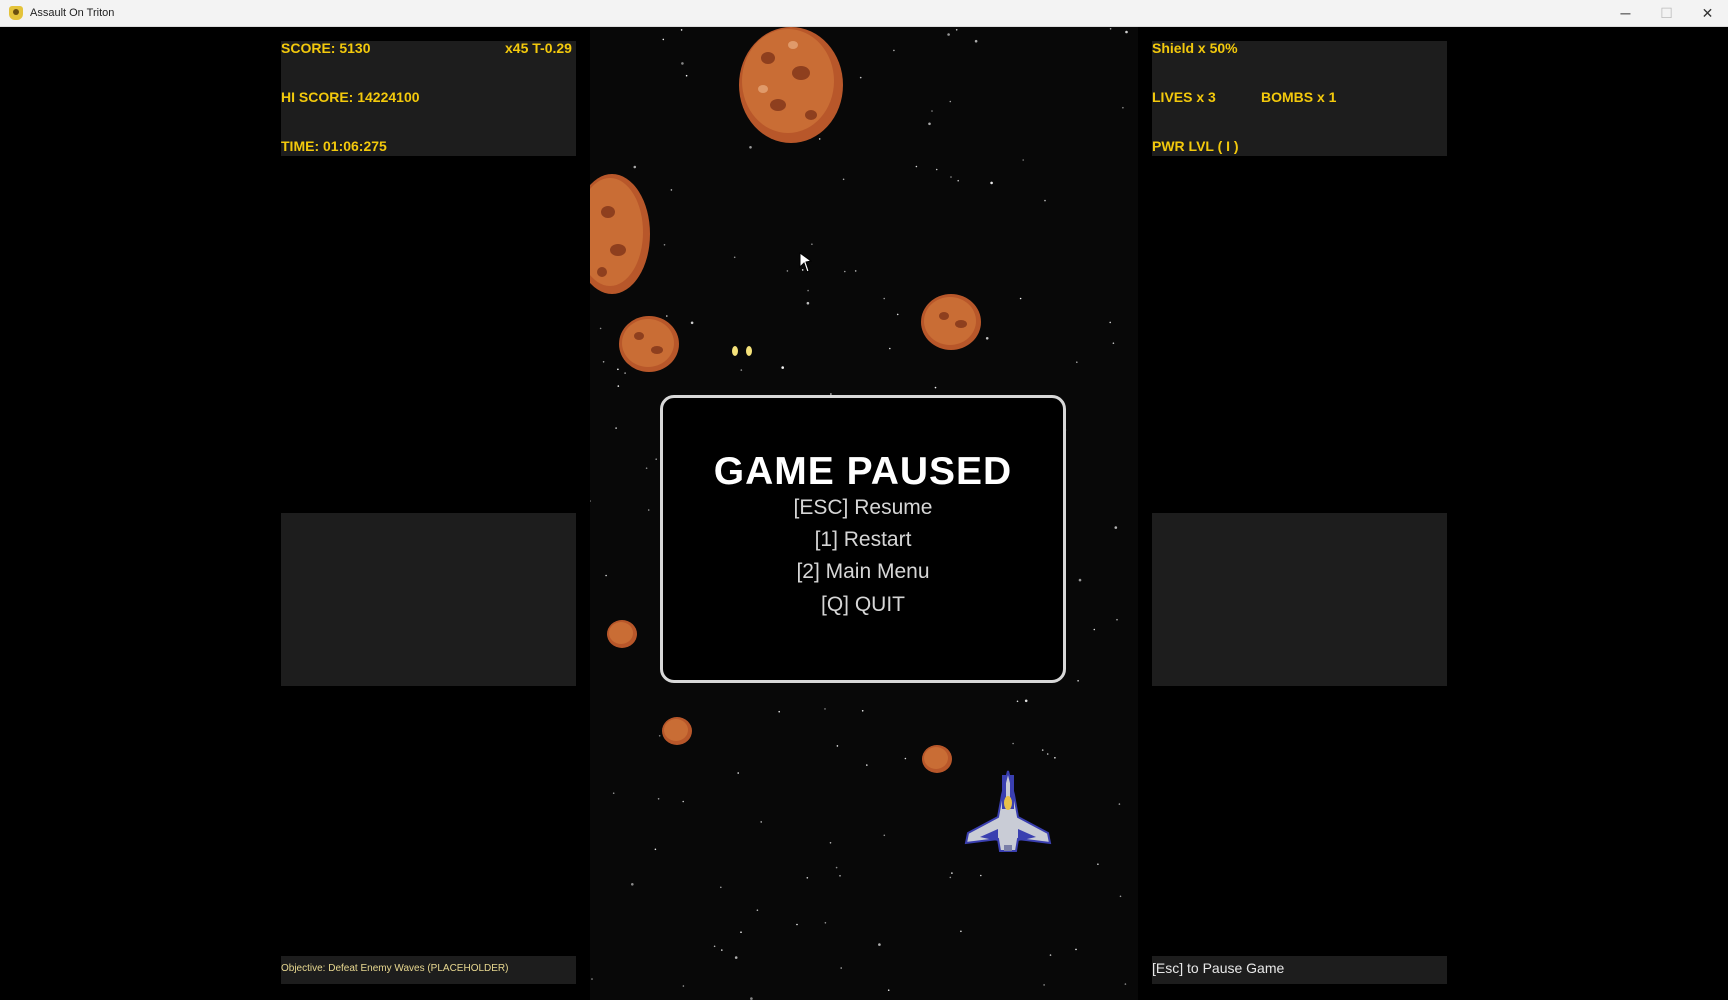  What do you see at coordinates (1625, 13) in the screenshot?
I see `minimize-button: ─` at bounding box center [1625, 13].